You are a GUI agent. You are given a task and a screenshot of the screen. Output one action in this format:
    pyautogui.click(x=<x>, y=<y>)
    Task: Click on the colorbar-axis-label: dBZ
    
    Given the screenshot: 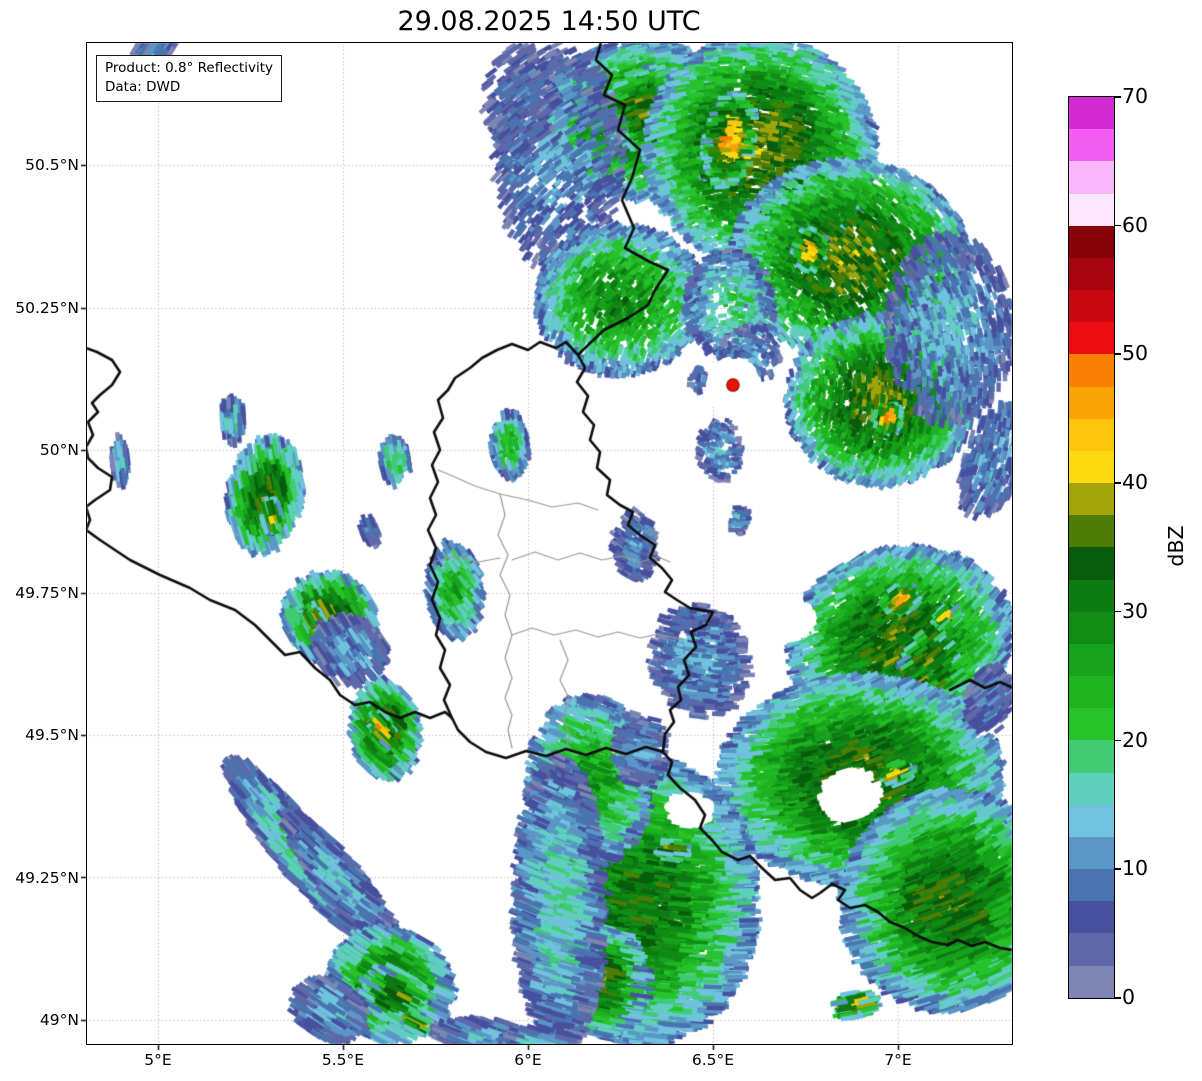 What is the action you would take?
    pyautogui.click(x=1176, y=546)
    